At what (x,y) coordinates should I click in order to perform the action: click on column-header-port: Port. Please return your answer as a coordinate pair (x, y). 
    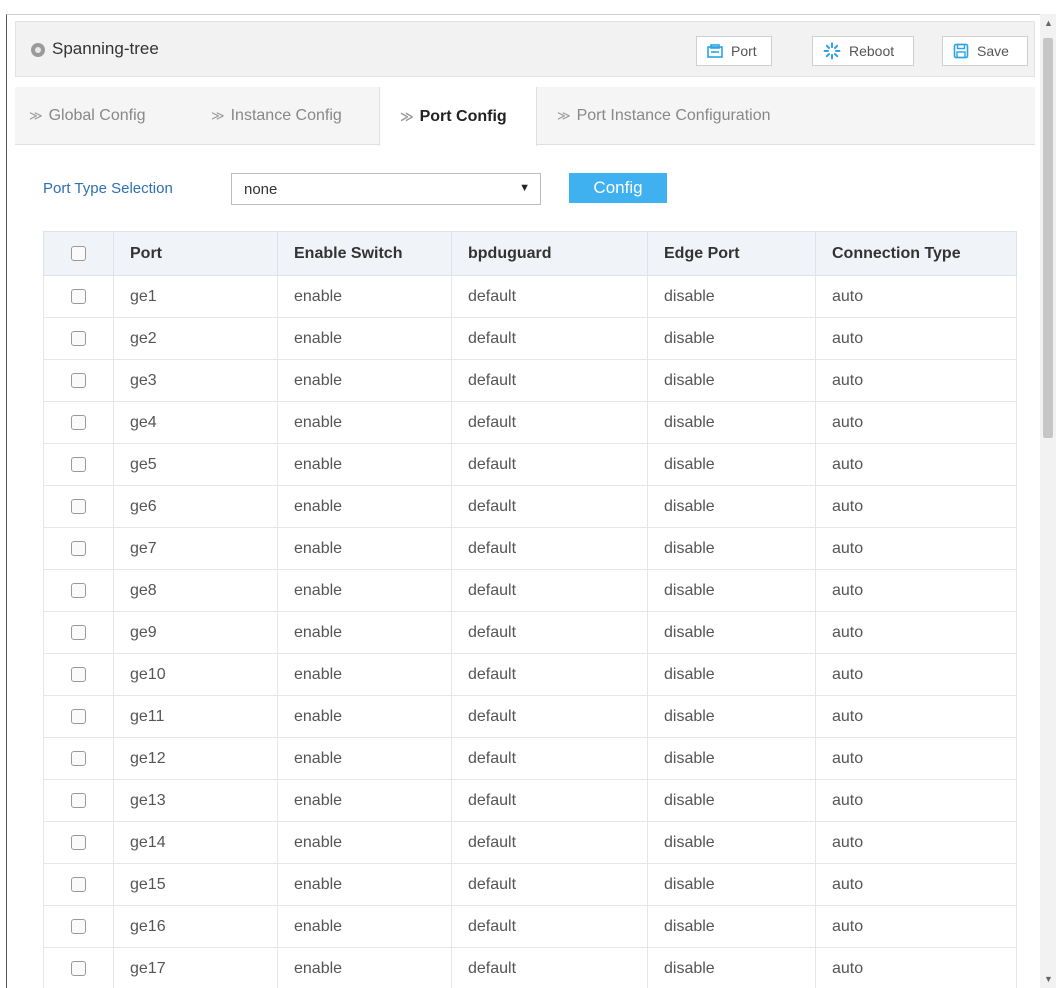
    Looking at the image, I should click on (195, 253).